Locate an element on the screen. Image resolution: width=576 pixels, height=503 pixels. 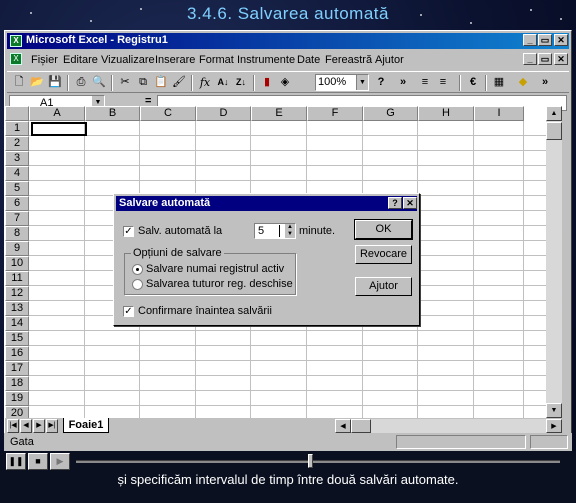
vertical-scrollbar: ▲ ▼ is located at coordinates (554, 262).